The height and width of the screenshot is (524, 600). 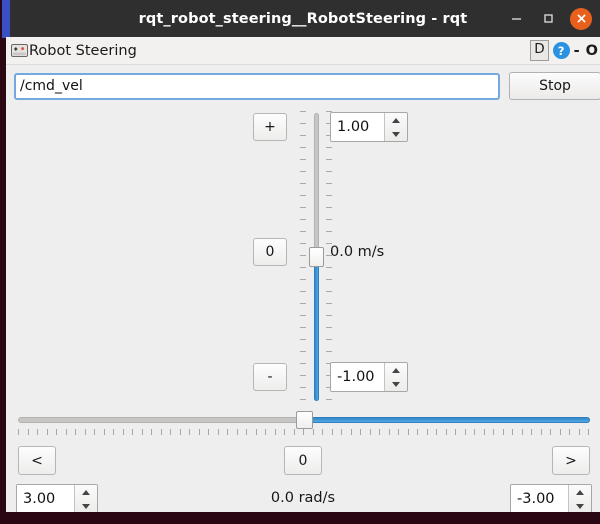 I want to click on linear-slider-fill, so click(x=316, y=329).